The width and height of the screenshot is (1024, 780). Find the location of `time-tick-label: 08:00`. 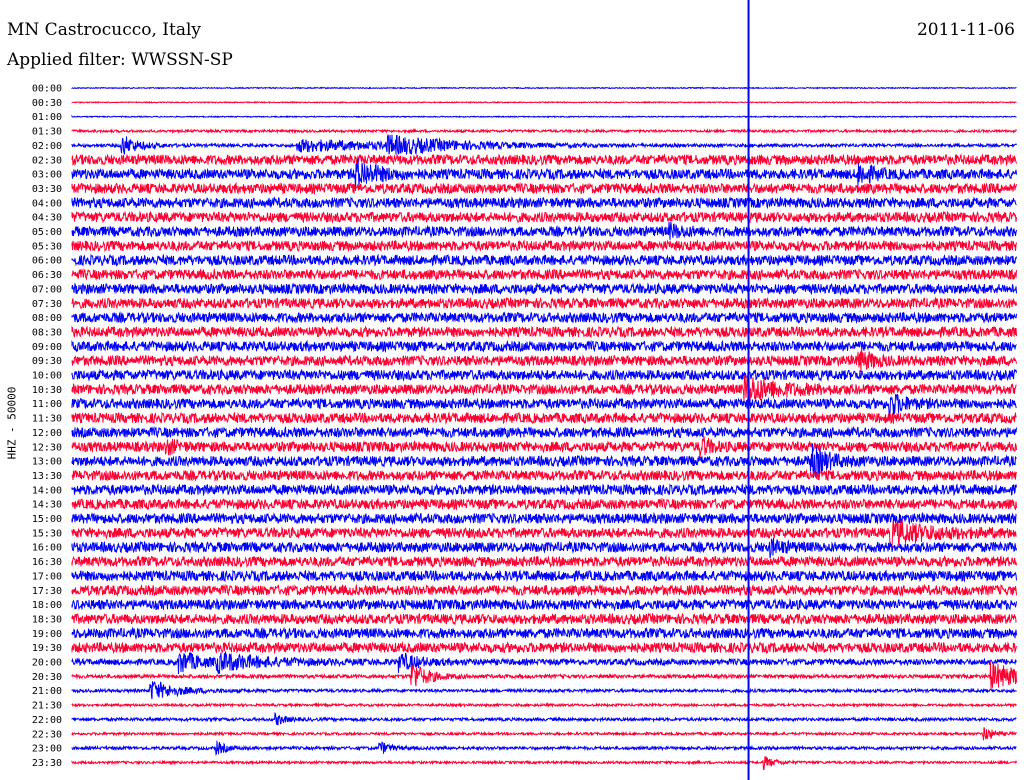

time-tick-label: 08:00 is located at coordinates (47, 318).